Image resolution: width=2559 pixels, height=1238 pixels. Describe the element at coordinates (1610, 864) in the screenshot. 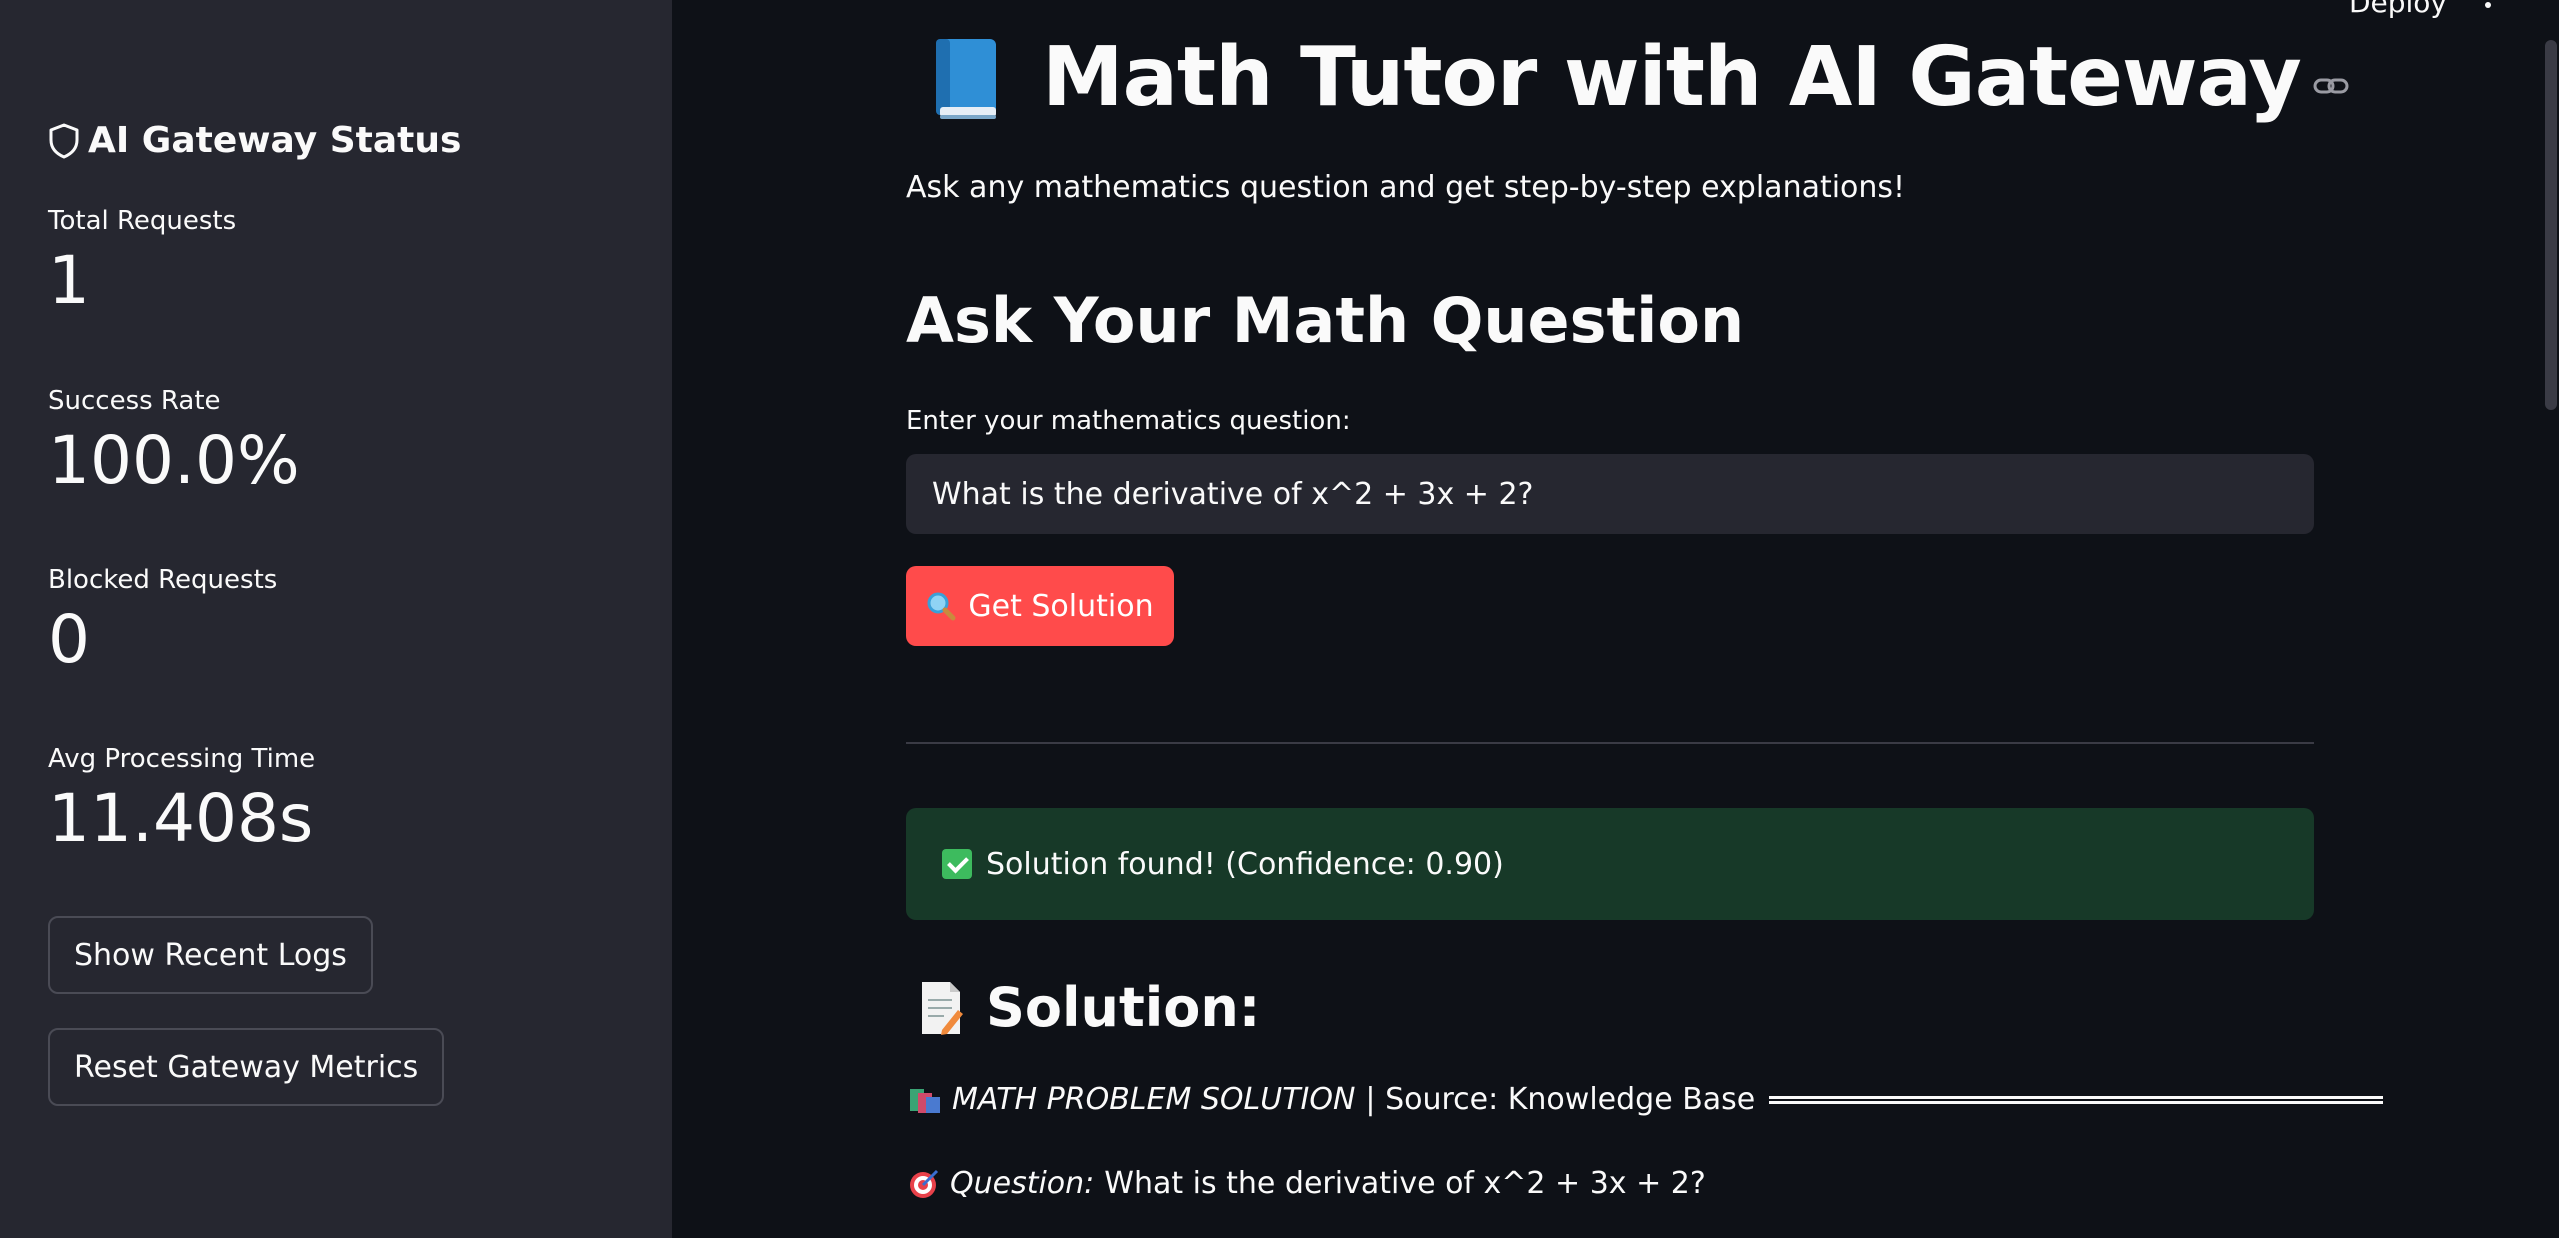

I see `success-alert: Solution found! (Confidence: 0.90)` at that location.